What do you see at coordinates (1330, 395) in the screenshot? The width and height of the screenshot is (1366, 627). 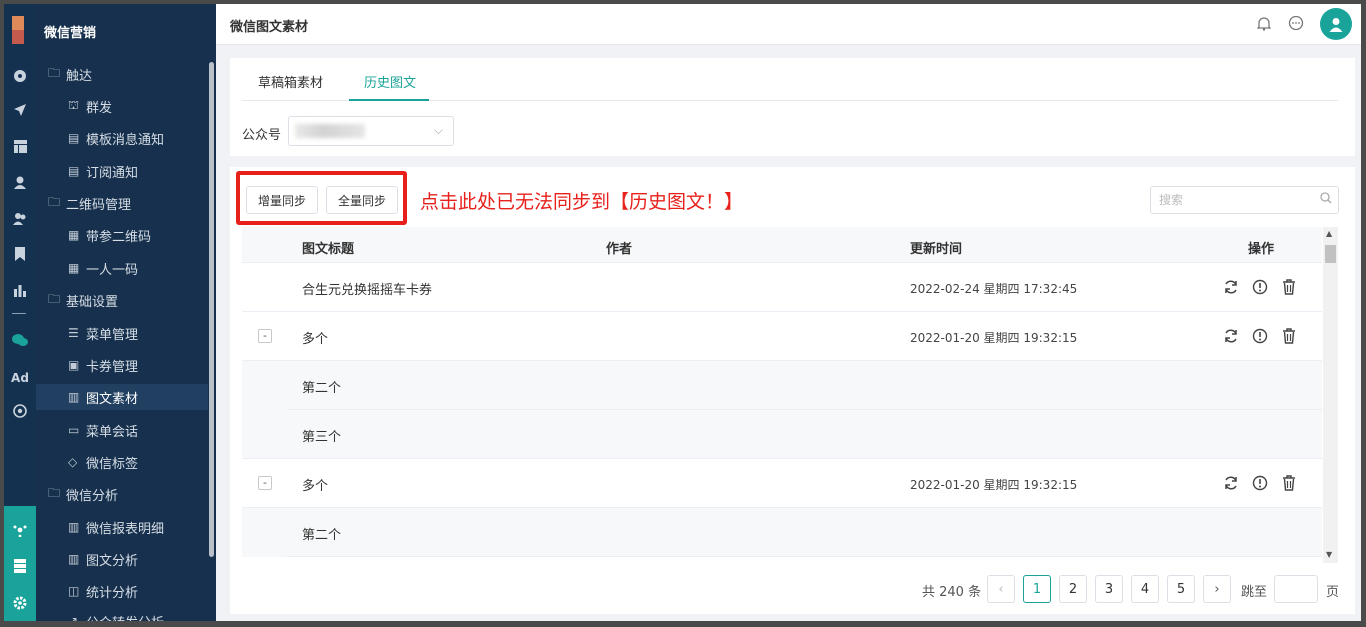 I see `table-scrollbar: ▲ ▼` at bounding box center [1330, 395].